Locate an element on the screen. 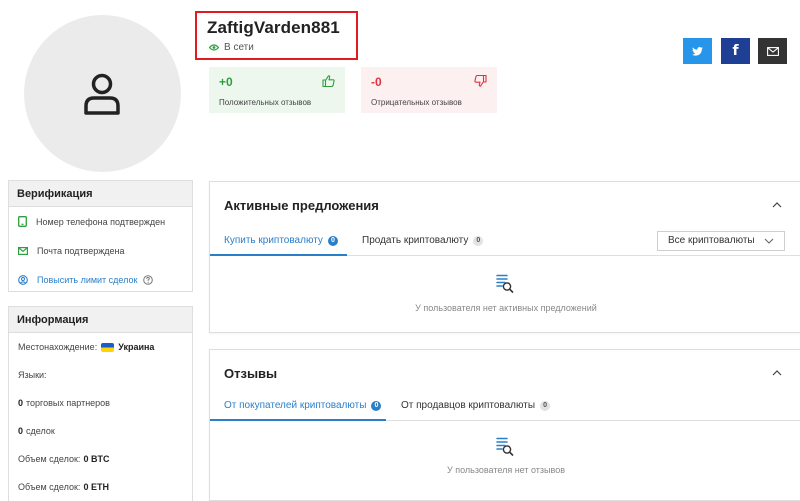 Image resolution: width=800 pixels, height=501 pixels. facebook-share-button: f is located at coordinates (735, 51).